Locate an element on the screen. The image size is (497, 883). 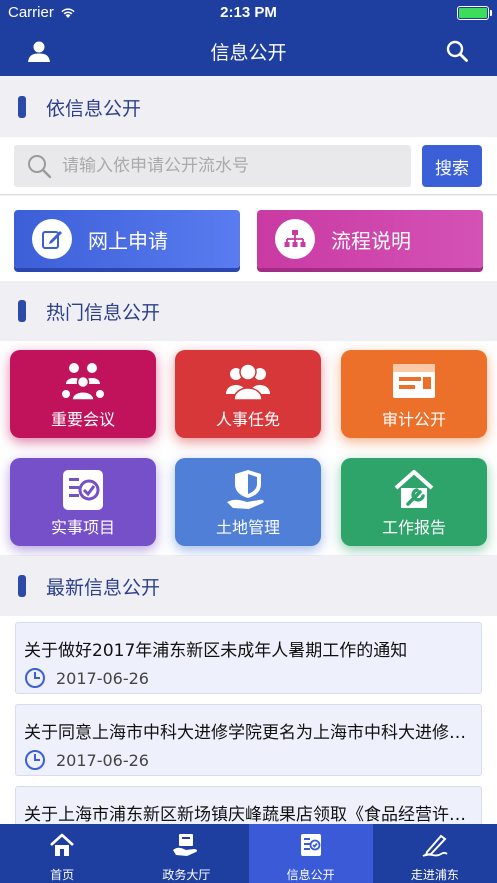
online-apply-button: 网上申请 is located at coordinates (127, 239).